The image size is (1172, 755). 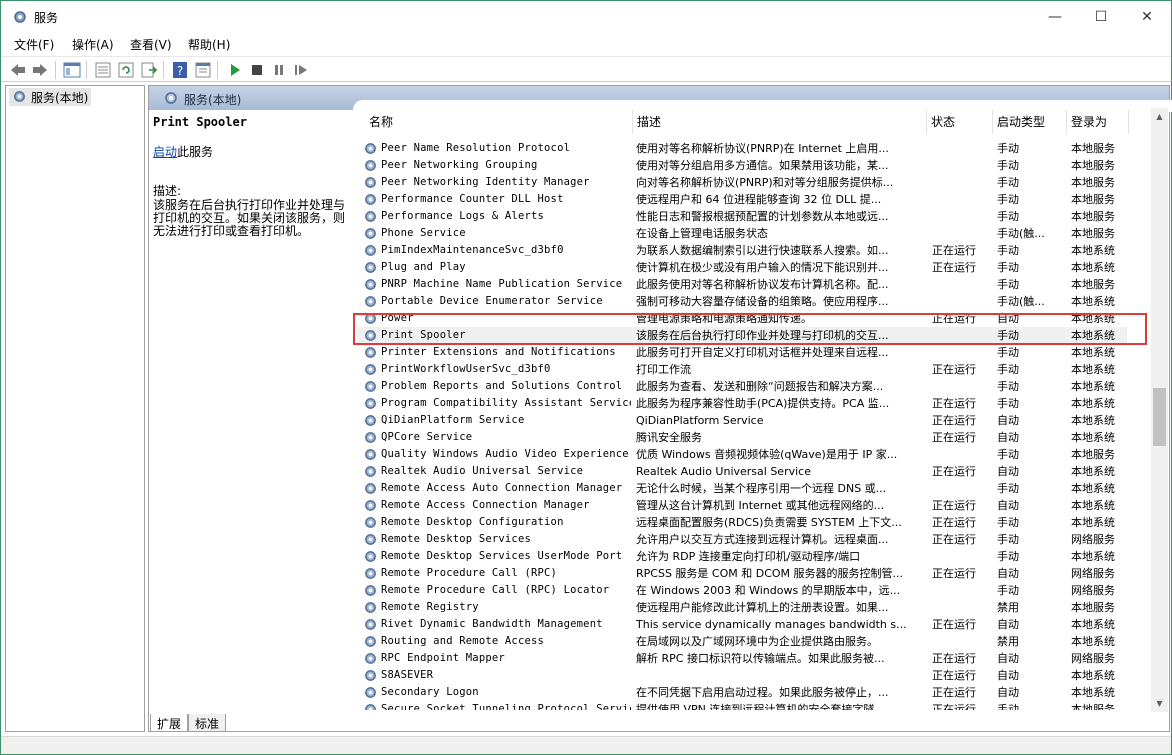 I want to click on scroll-thumb, so click(x=1159, y=417).